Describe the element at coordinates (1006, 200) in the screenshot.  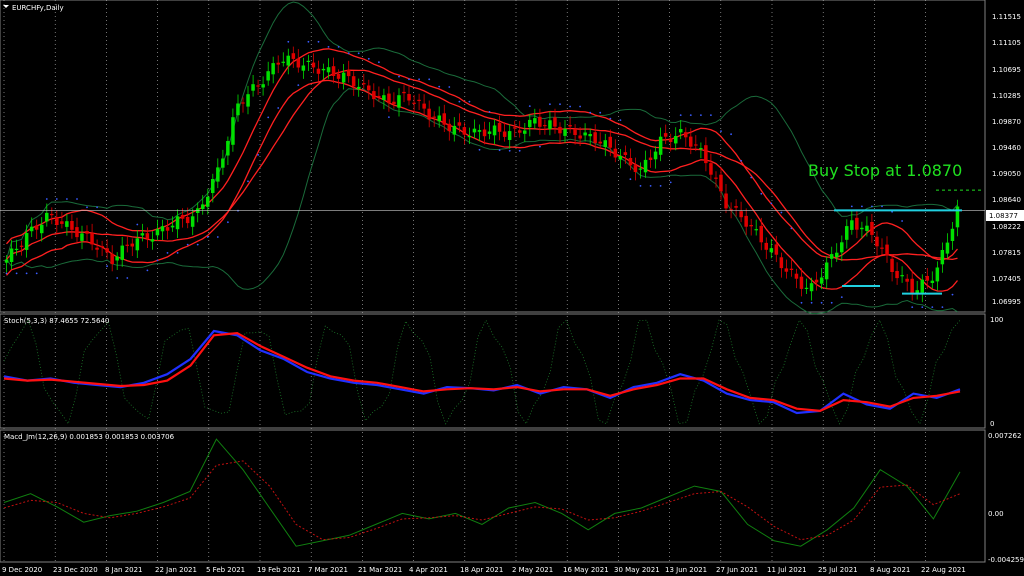
I see `price-tick: 1.08640` at that location.